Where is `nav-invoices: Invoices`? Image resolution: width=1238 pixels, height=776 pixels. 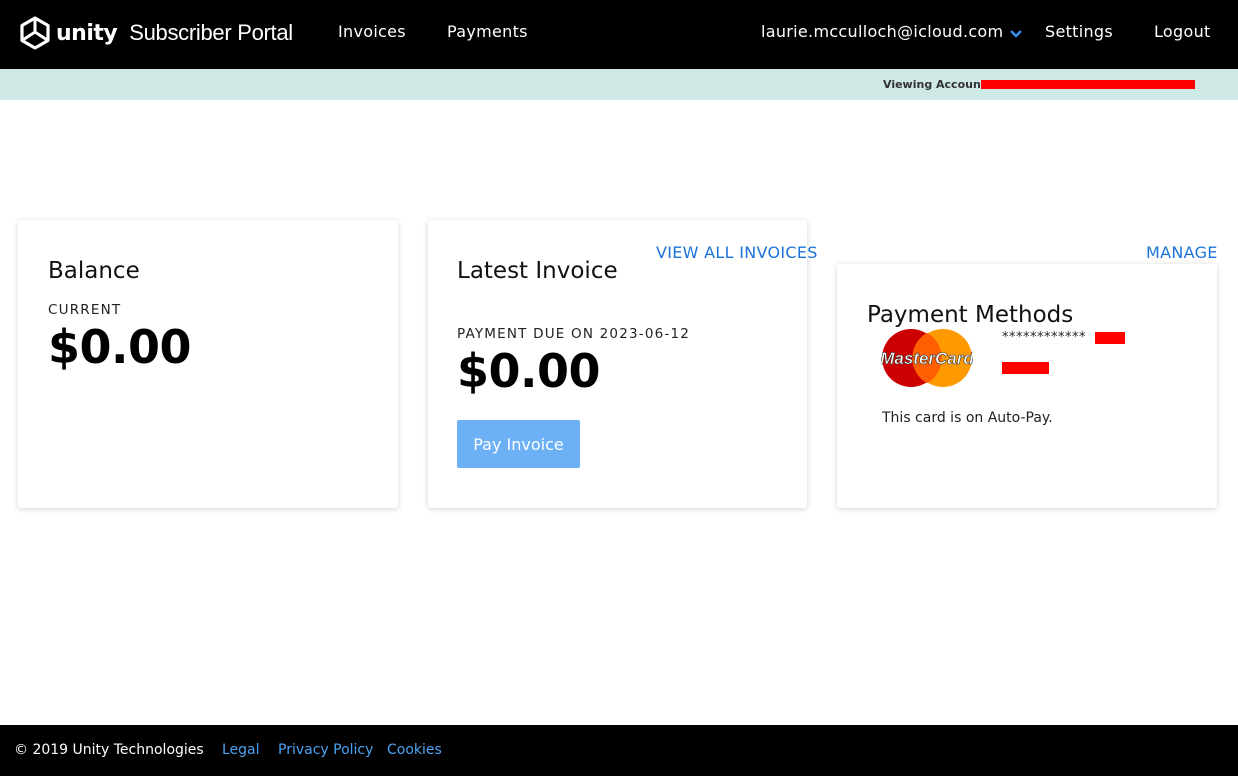 nav-invoices: Invoices is located at coordinates (372, 31).